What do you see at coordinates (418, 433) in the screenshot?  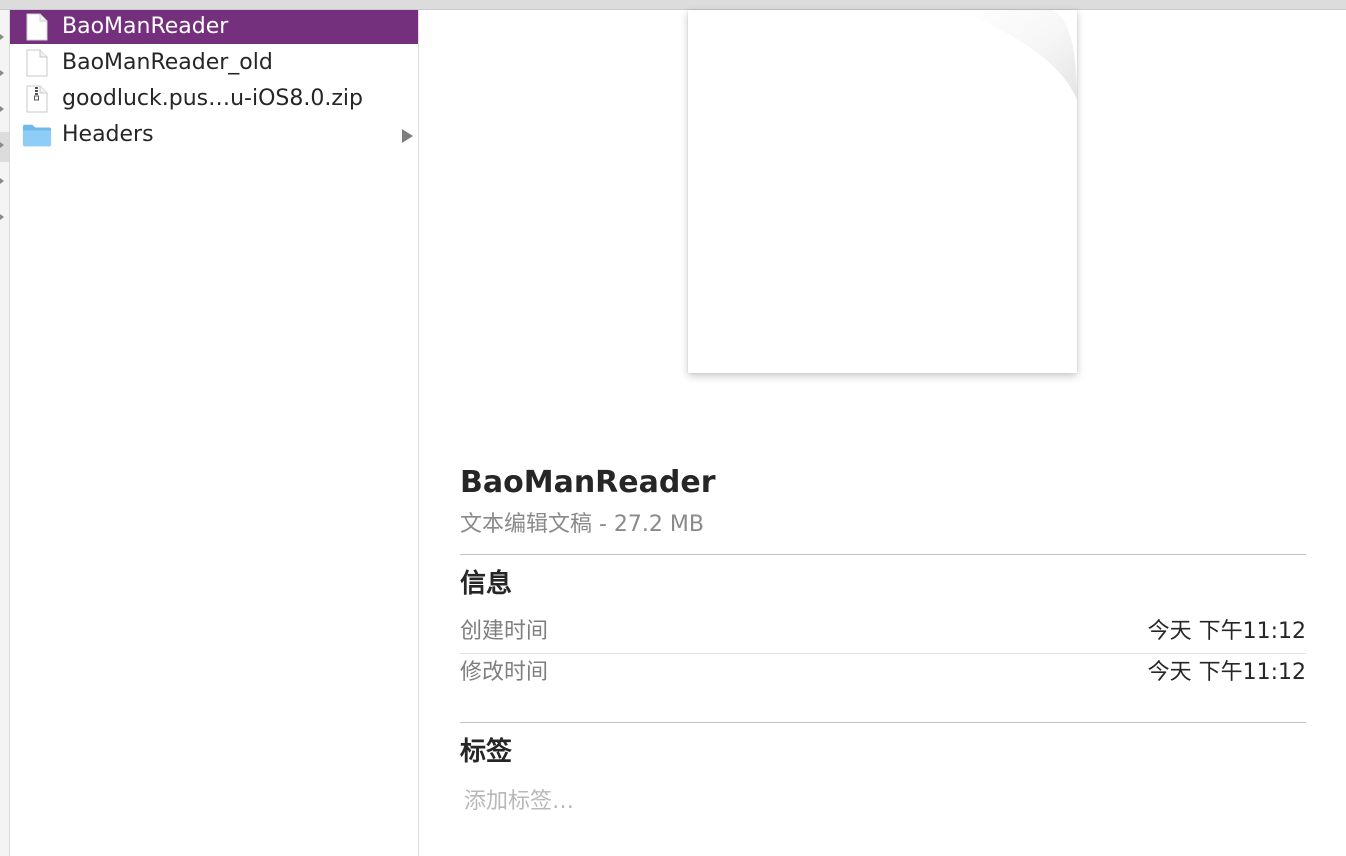 I see `column-divider` at bounding box center [418, 433].